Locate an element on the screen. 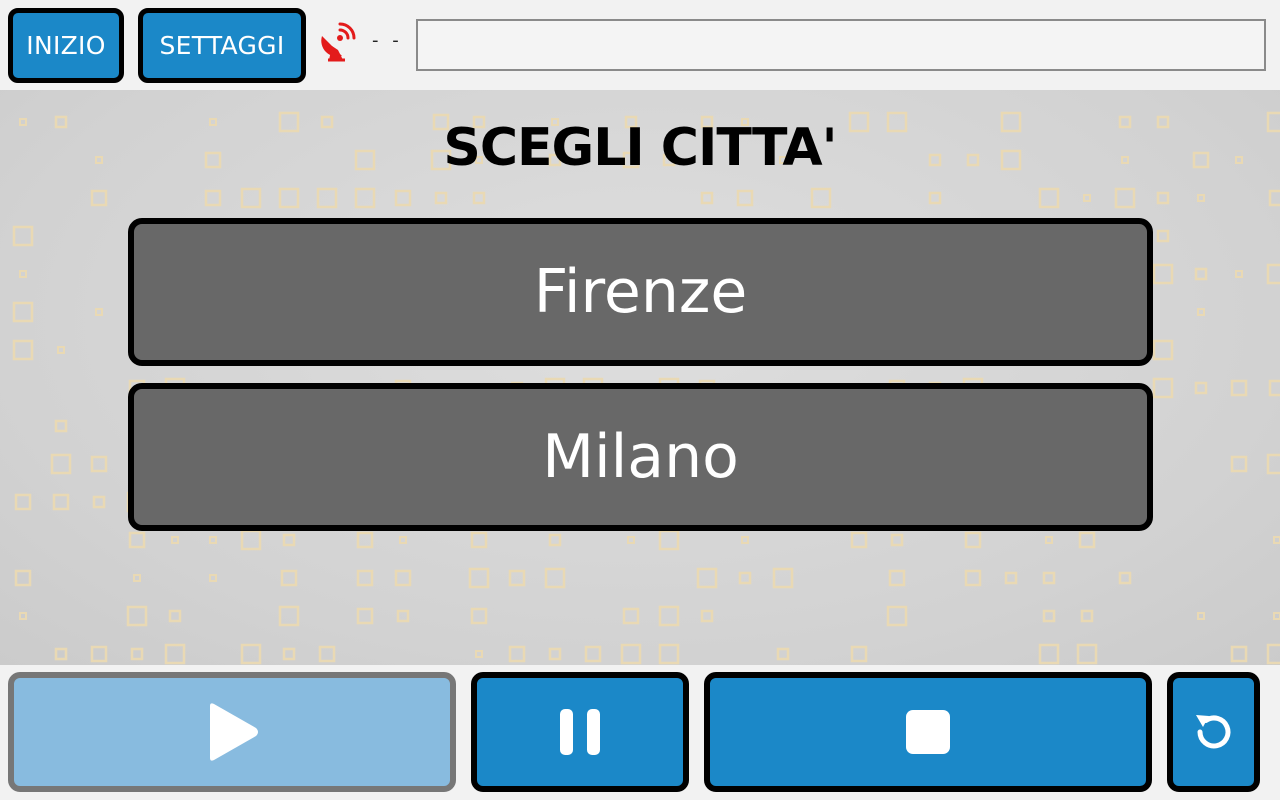  stop-icon is located at coordinates (928, 732).